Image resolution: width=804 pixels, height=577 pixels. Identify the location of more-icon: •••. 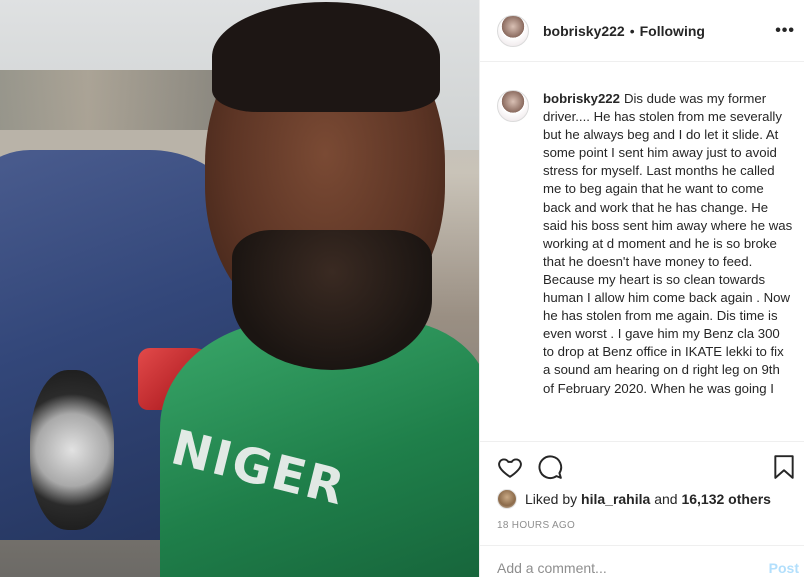
(785, 31).